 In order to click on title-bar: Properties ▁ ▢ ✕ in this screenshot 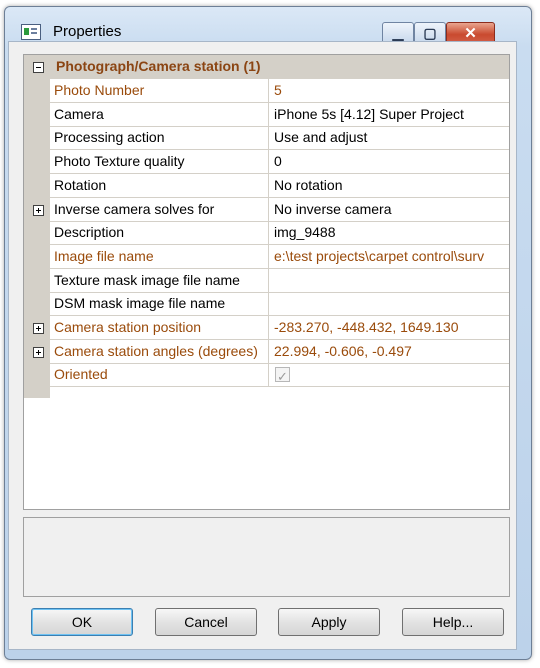, I will do `click(268, 26)`.